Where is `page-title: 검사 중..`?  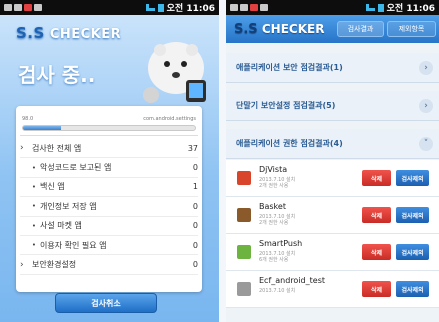
page-title: 검사 중.. is located at coordinates (57, 75).